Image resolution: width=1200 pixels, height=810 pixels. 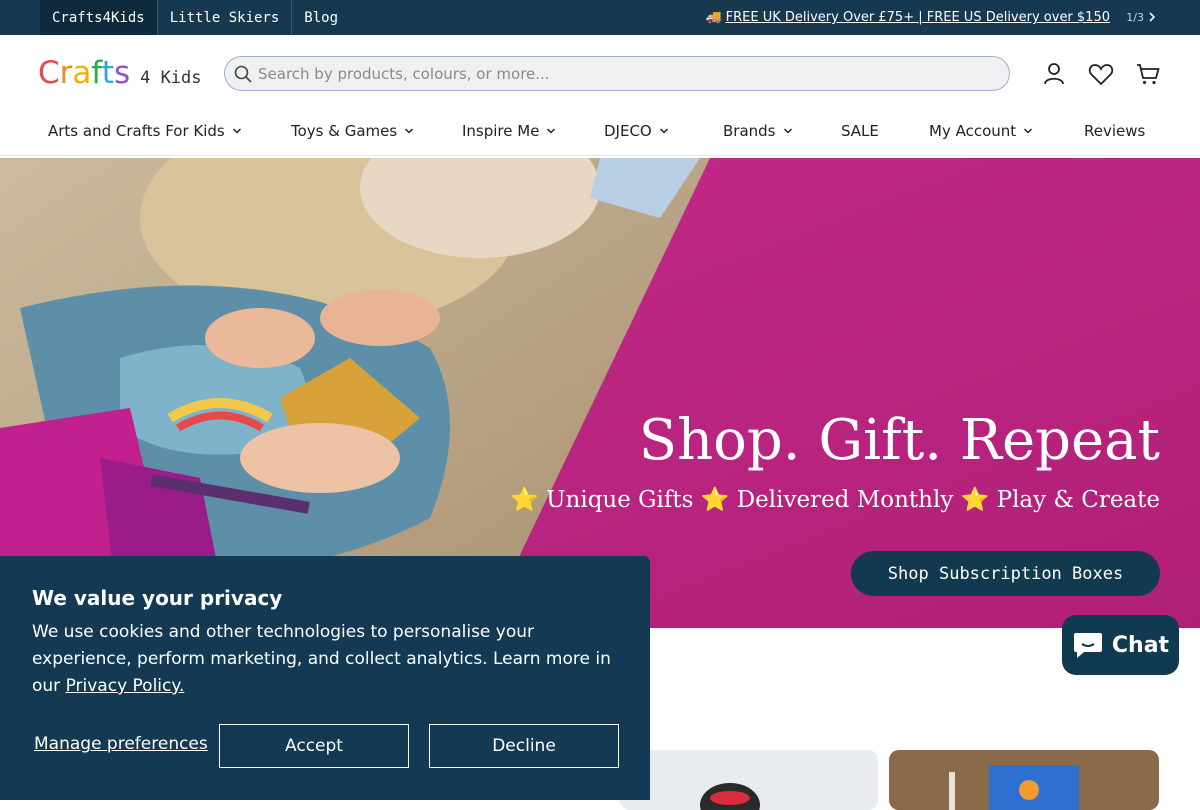 I want to click on manage-preferences-link: Manage preferences, so click(x=121, y=744).